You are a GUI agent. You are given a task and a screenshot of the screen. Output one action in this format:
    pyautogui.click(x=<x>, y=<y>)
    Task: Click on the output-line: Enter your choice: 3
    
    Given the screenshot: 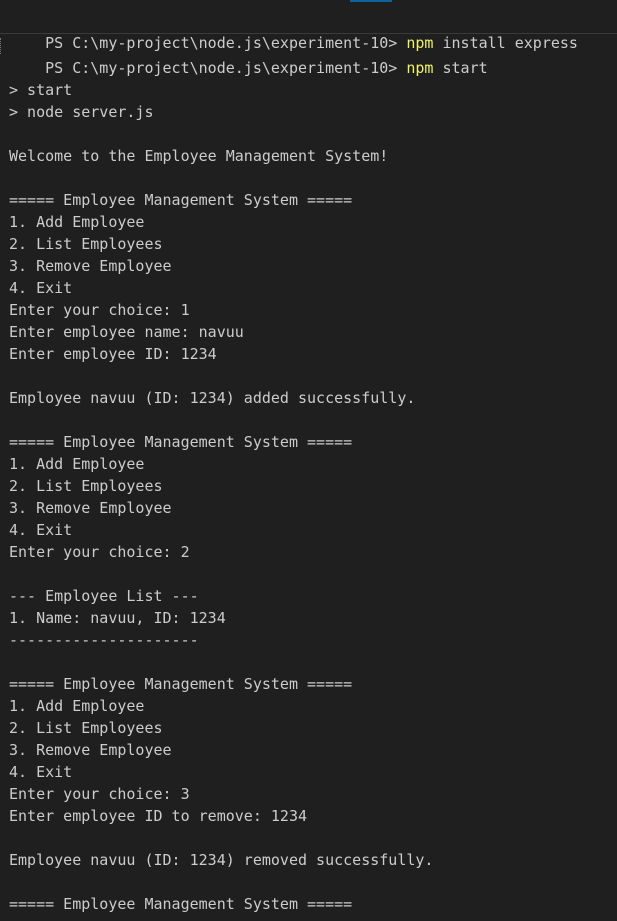 What is the action you would take?
    pyautogui.click(x=99, y=794)
    